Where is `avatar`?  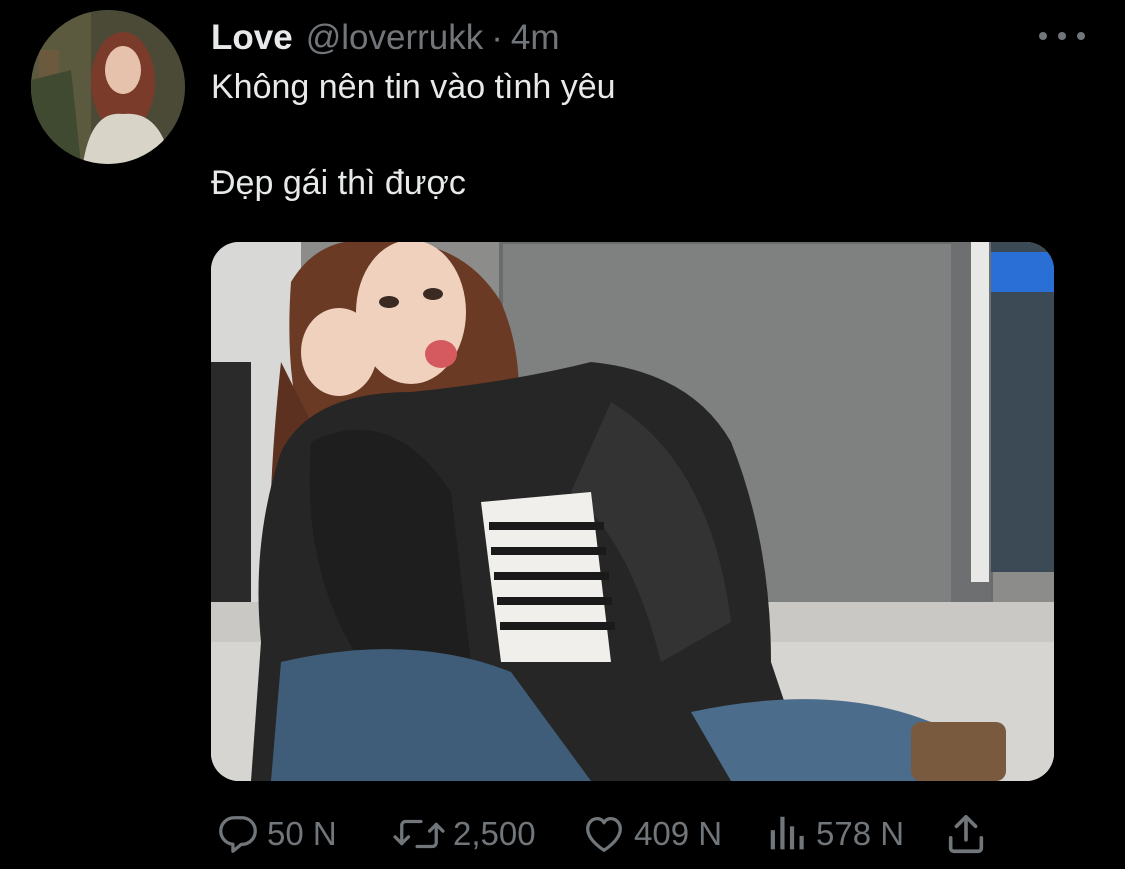 avatar is located at coordinates (108, 87).